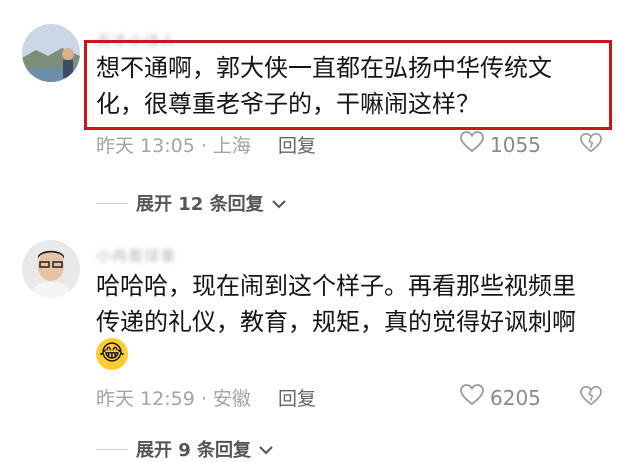  Describe the element at coordinates (194, 450) in the screenshot. I see `expand-replies-label: 展开 9 条回复` at that location.